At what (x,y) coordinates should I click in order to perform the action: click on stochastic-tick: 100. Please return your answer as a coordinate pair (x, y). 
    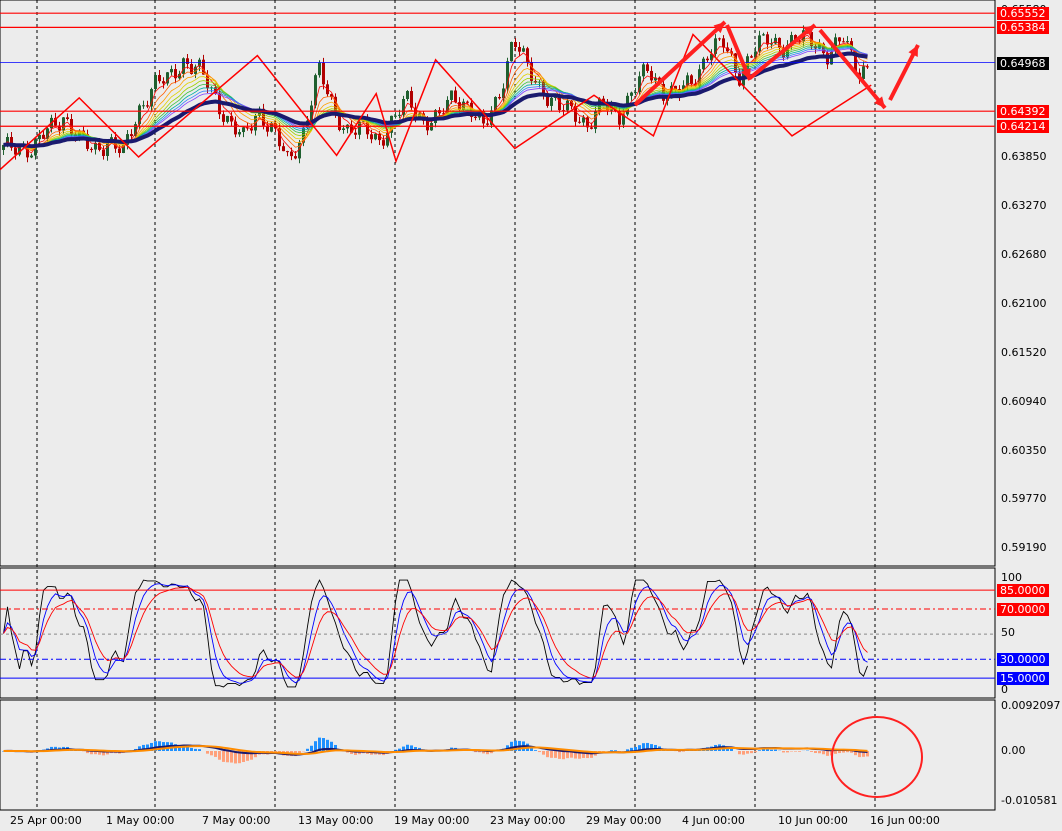
    Looking at the image, I should click on (1011, 577).